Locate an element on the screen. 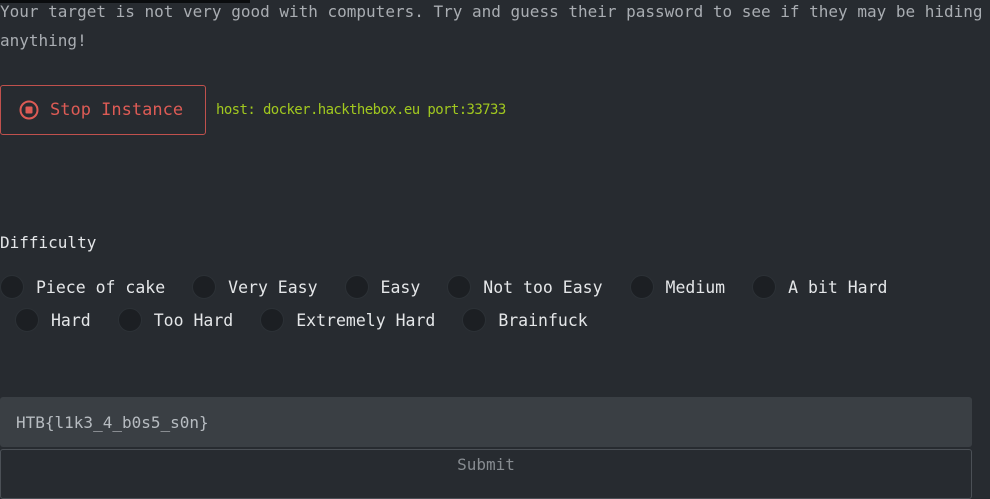 The width and height of the screenshot is (990, 499). difficulty-option-easy: Easy is located at coordinates (382, 287).